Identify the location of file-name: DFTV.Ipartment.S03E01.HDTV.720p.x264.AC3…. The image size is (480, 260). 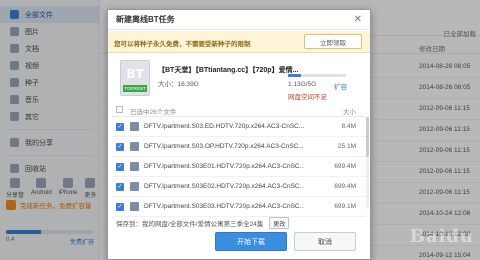
(224, 166).